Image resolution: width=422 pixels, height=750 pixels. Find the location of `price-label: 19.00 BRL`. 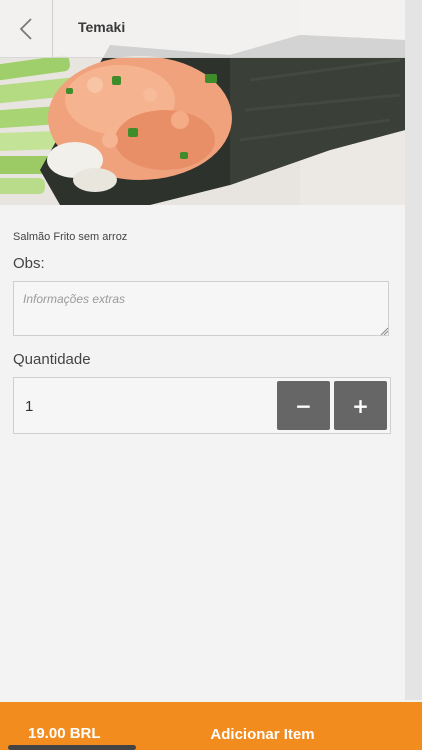

price-label: 19.00 BRL is located at coordinates (64, 733).